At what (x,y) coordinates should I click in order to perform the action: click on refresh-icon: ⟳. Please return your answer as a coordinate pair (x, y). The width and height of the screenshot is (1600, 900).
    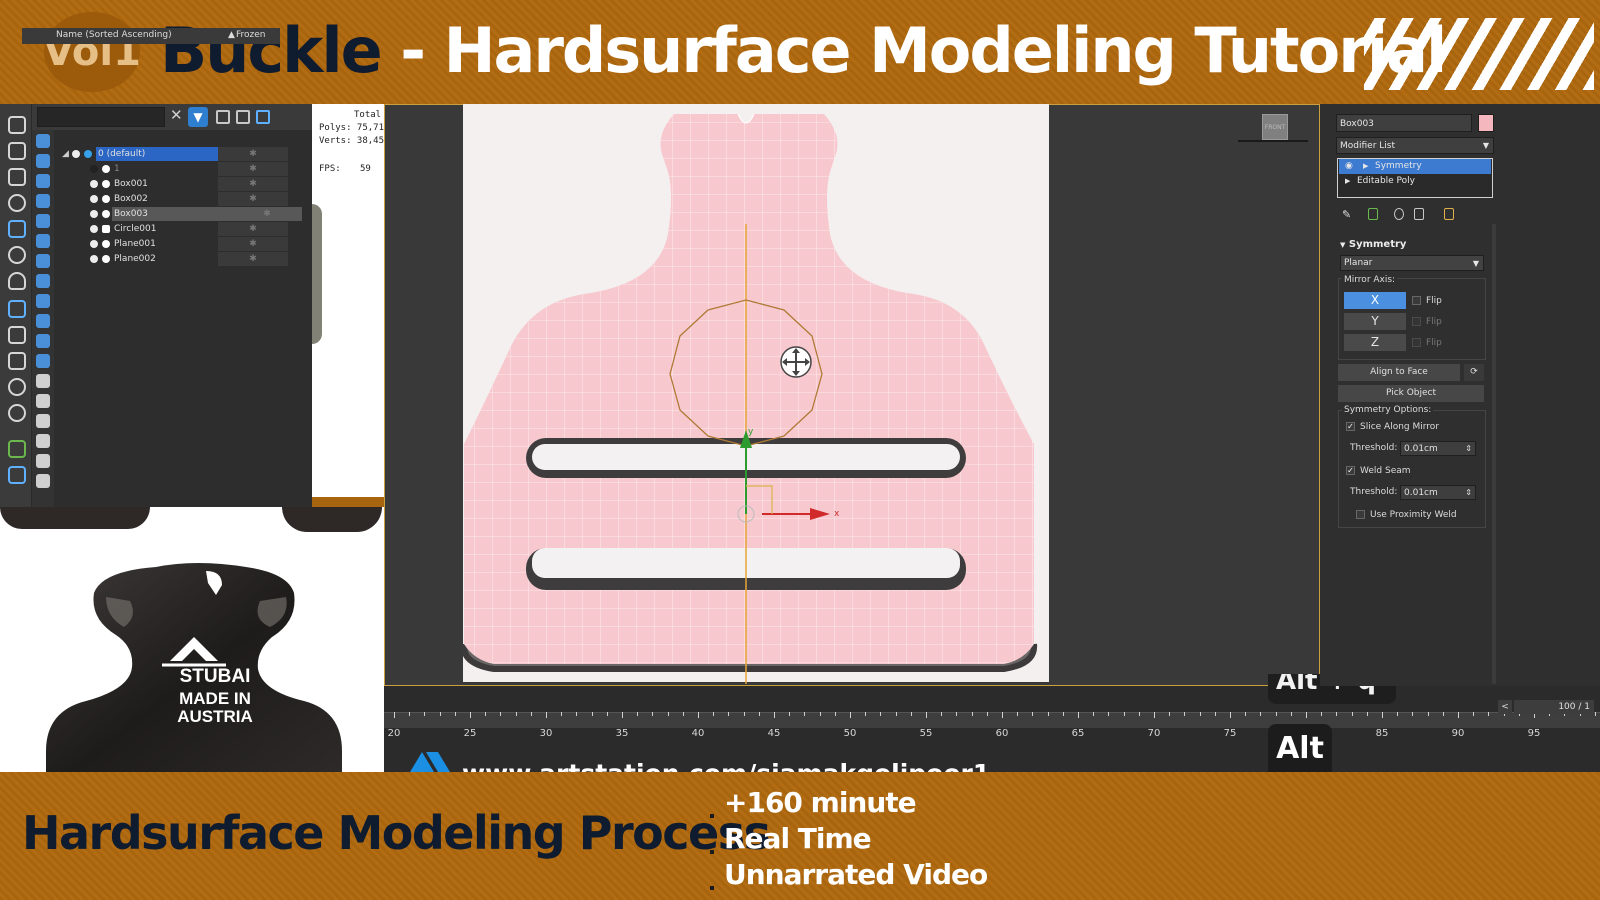
    Looking at the image, I should click on (1474, 372).